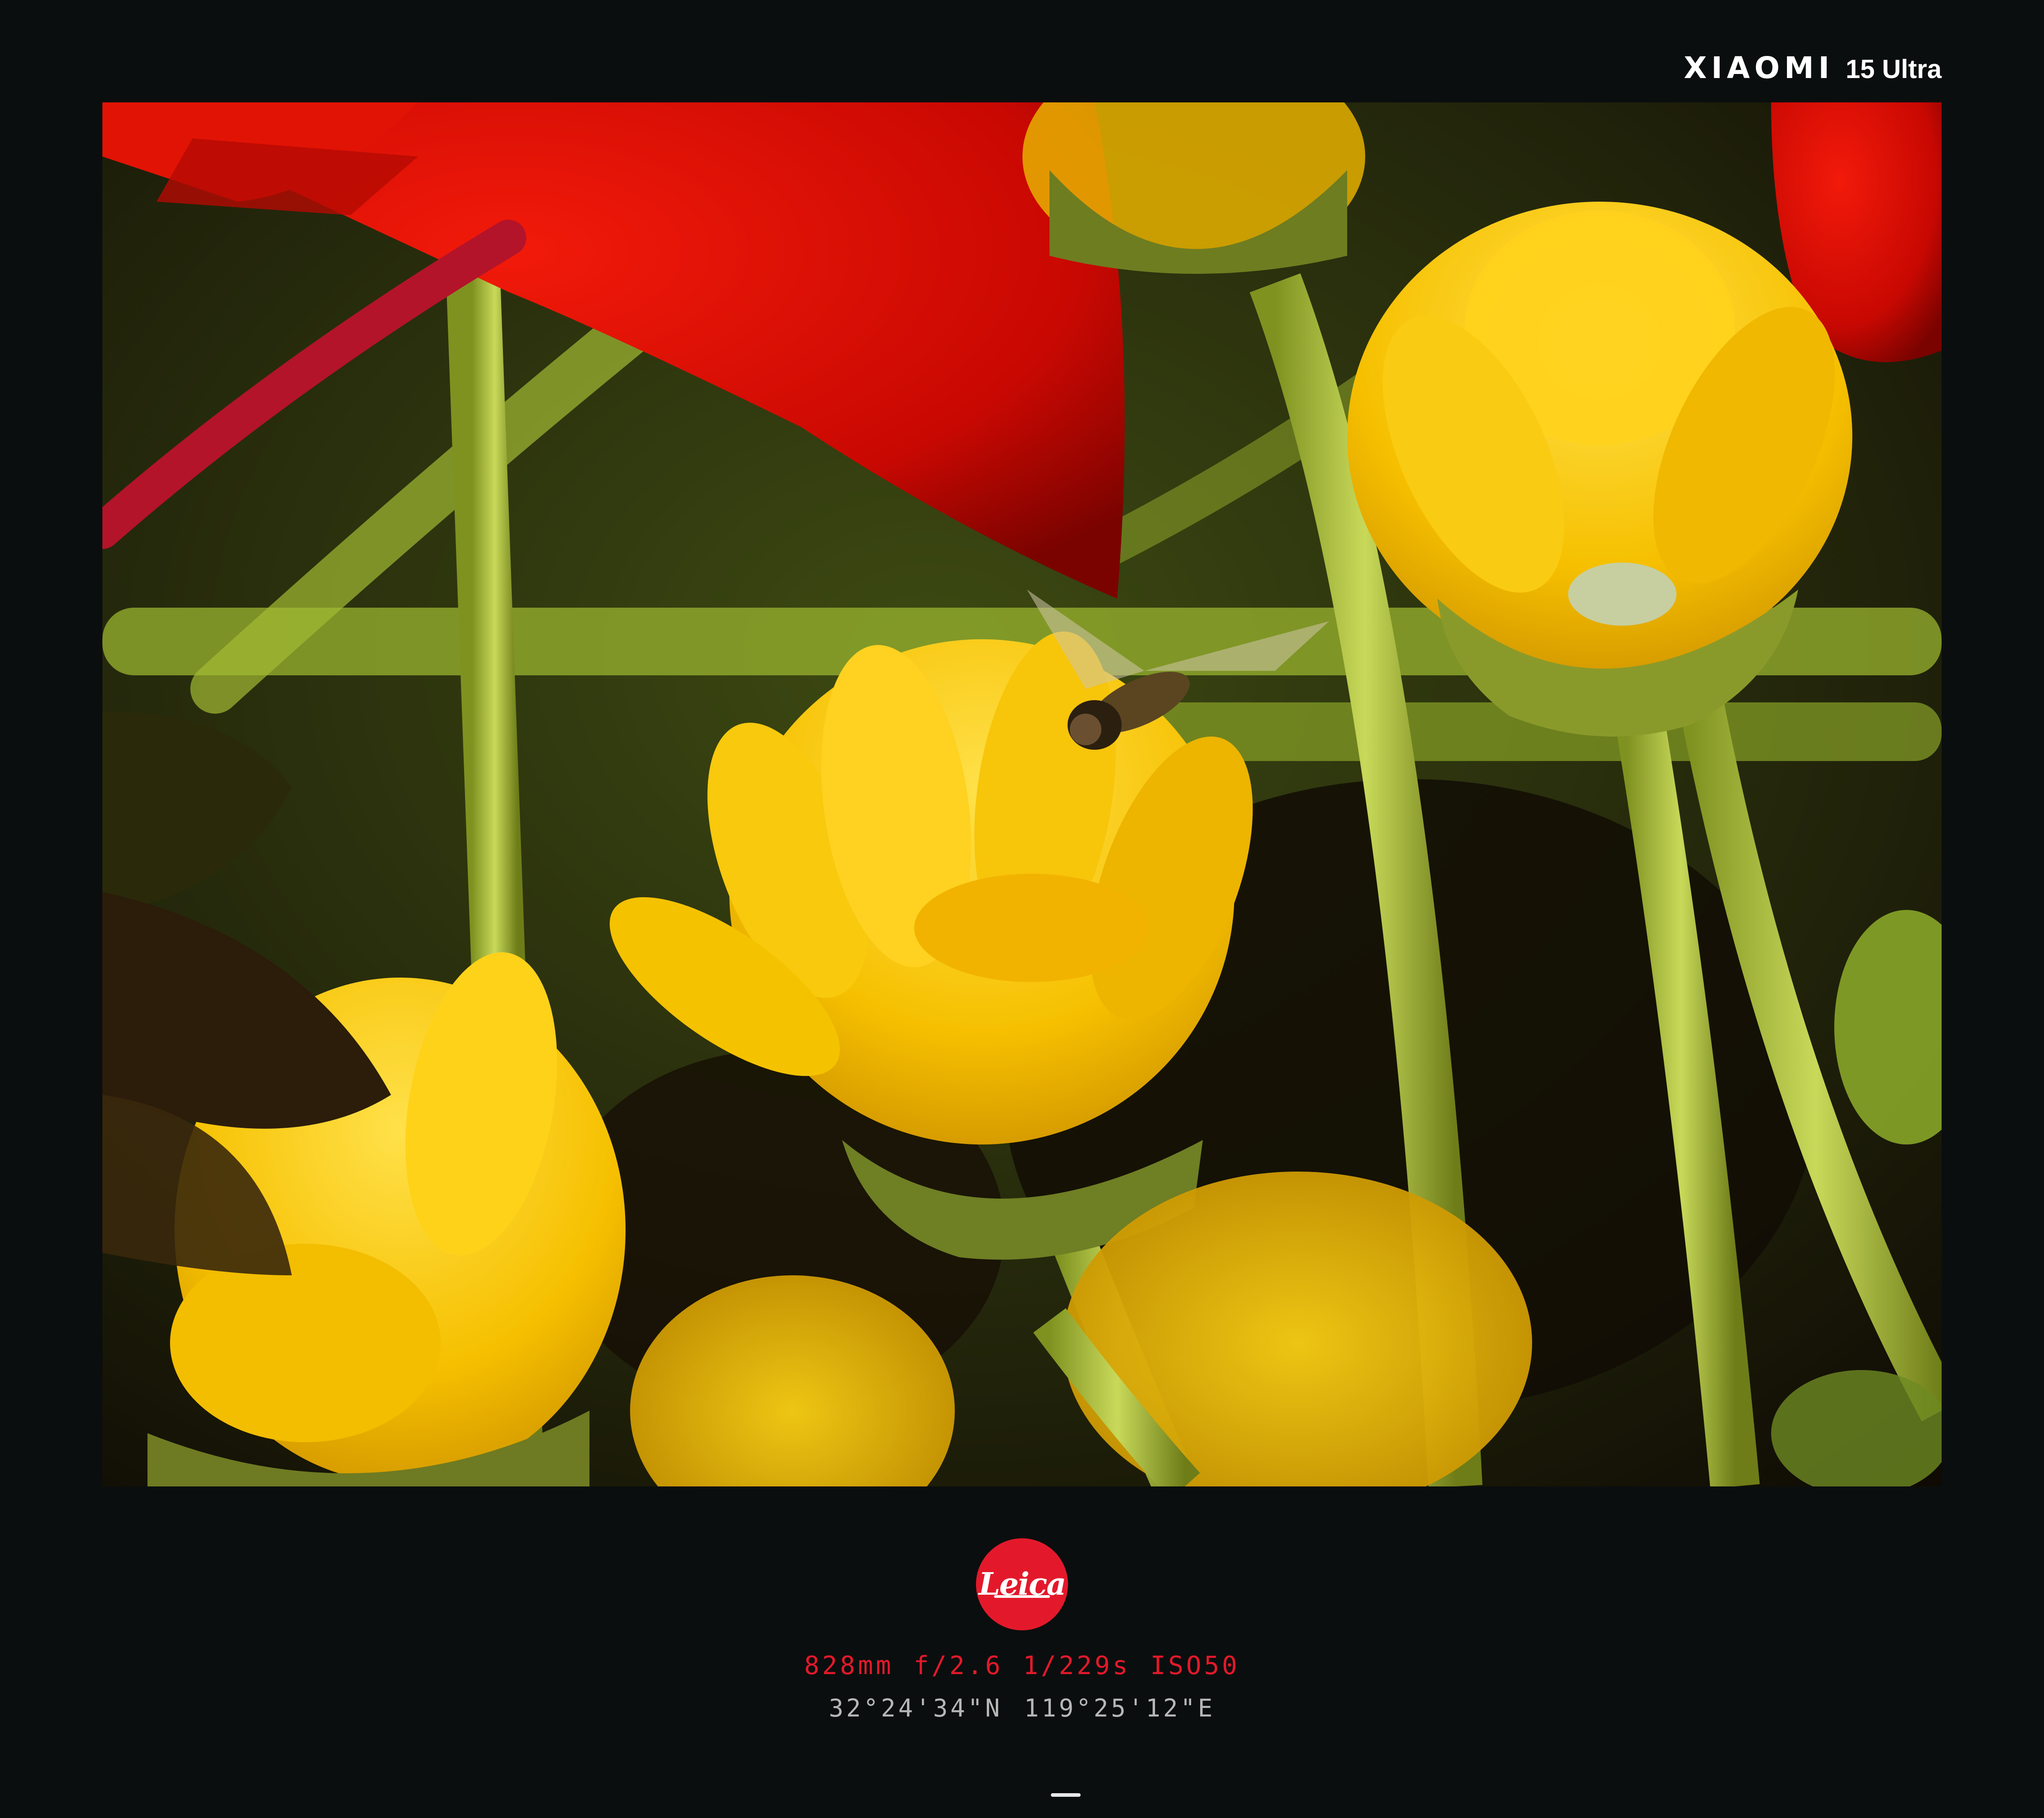 The height and width of the screenshot is (1818, 2044). What do you see at coordinates (1022, 1584) in the screenshot?
I see `leica-logo: Leica` at bounding box center [1022, 1584].